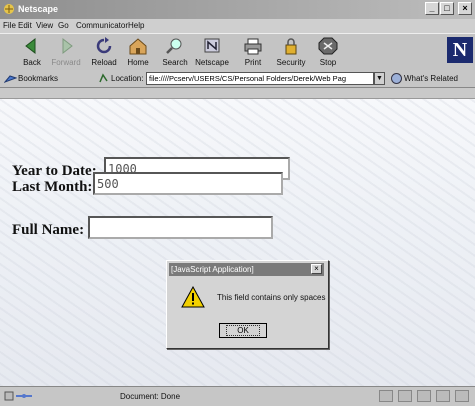  What do you see at coordinates (328, 46) in the screenshot?
I see `stop-icon` at bounding box center [328, 46].